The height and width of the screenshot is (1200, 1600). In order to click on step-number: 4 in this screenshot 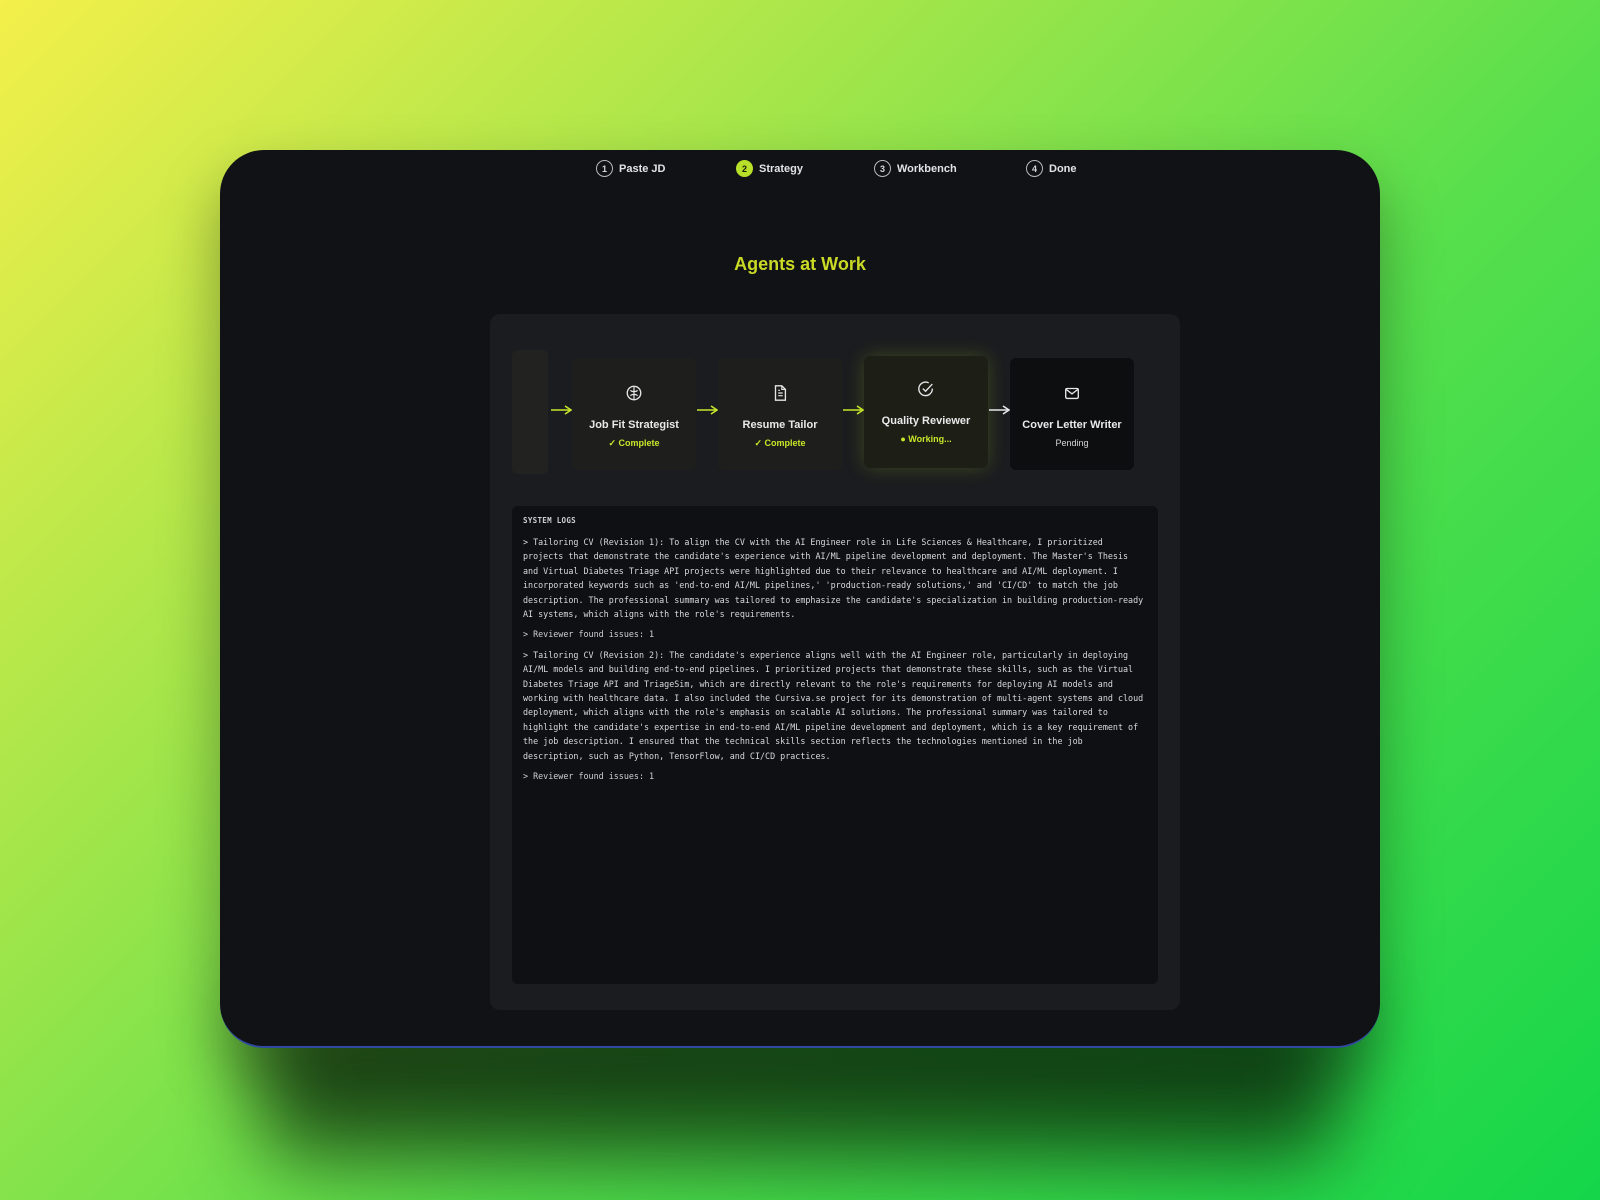, I will do `click(1034, 168)`.